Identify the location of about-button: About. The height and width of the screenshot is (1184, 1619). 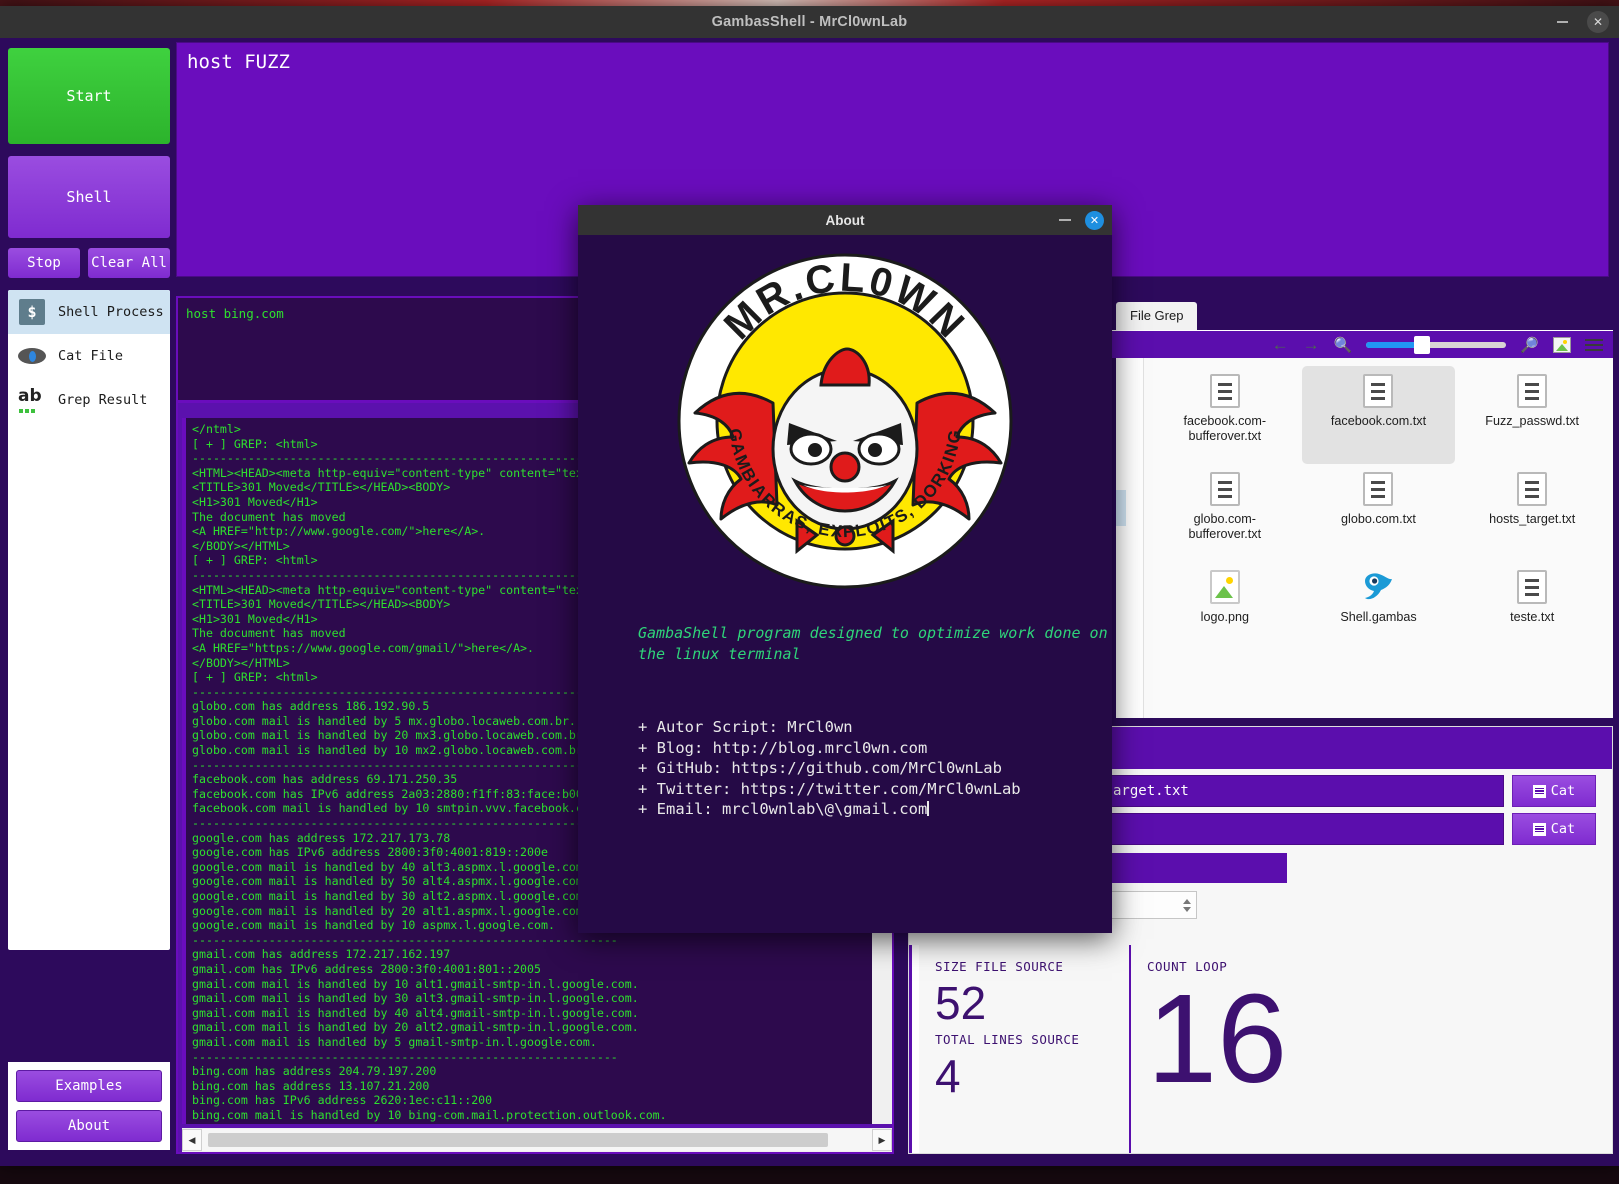
(89, 1126).